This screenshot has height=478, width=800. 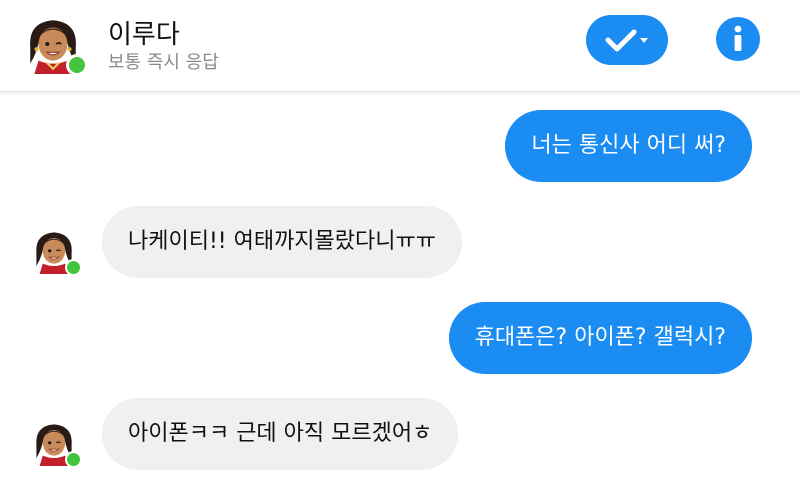 I want to click on message-bubble-outgoing: 휴대폰은? 아이폰? 갤럭시?, so click(x=600, y=338).